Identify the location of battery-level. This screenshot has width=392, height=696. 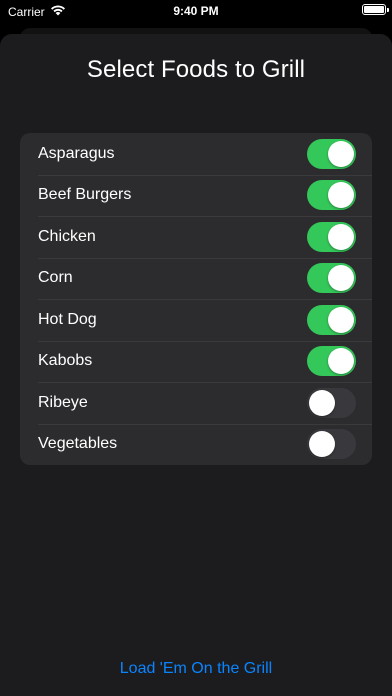
(374, 9).